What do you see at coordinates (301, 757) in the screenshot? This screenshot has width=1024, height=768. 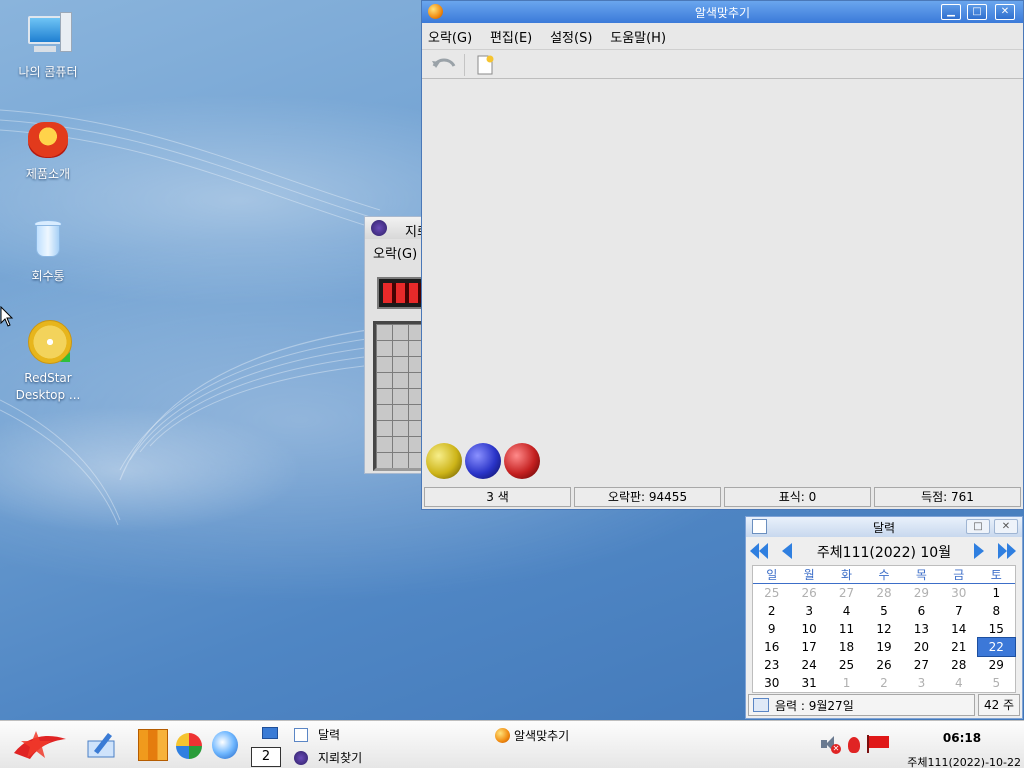 I see `minesweeper-task-icon` at bounding box center [301, 757].